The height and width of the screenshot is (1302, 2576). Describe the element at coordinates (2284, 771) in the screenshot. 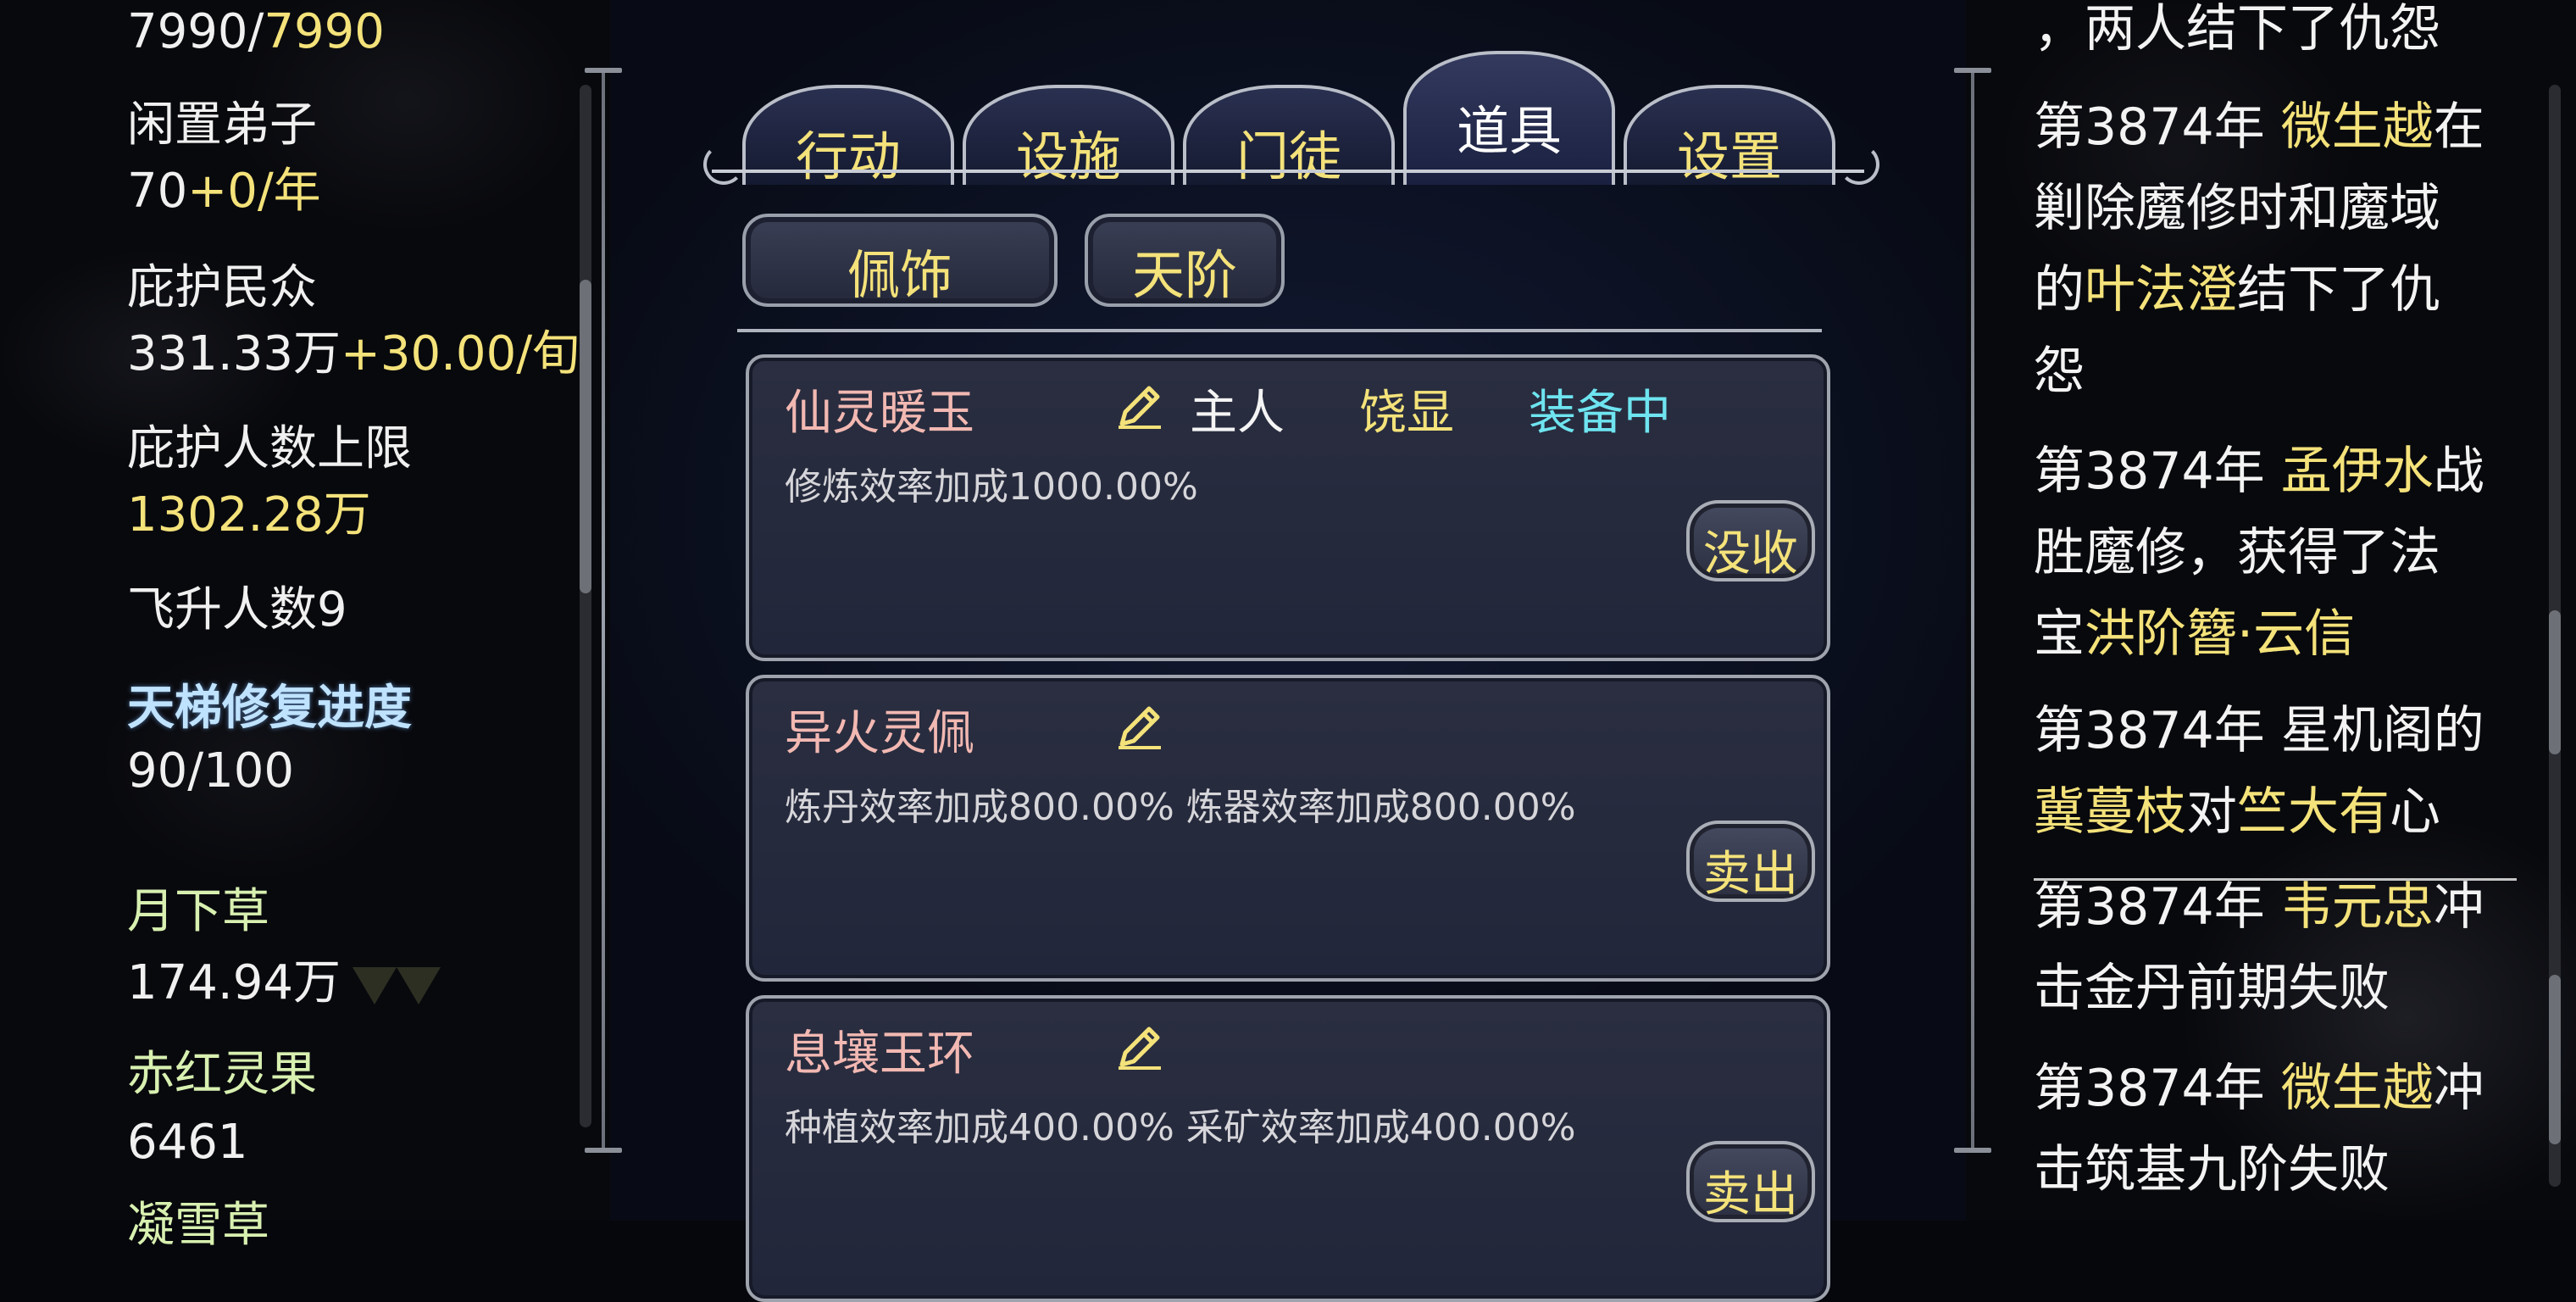

I see `event-log-entry: 第3874年 星机阁的 冀蔓枝对竺大有心` at that location.